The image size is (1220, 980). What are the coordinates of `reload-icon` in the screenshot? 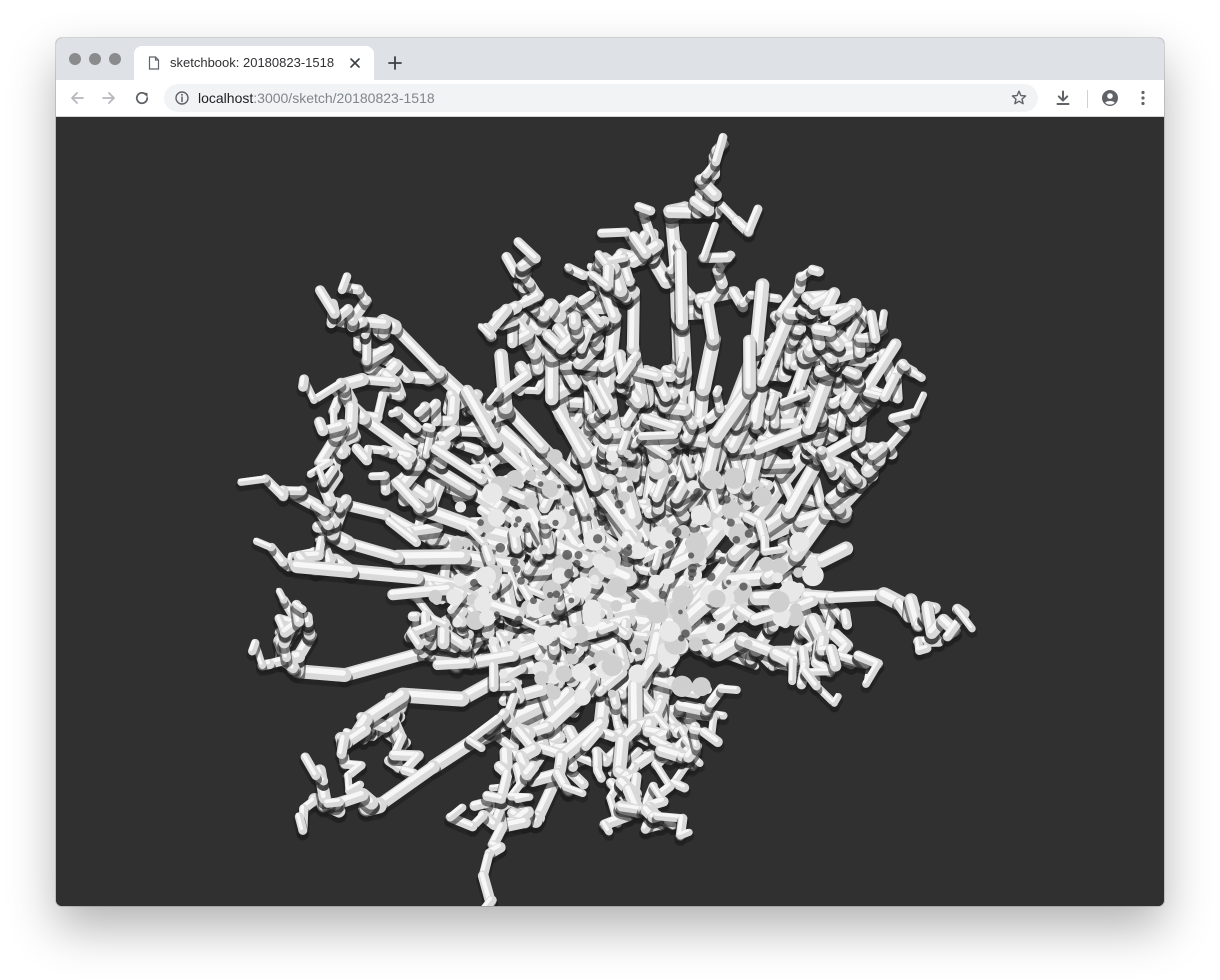 It's located at (142, 98).